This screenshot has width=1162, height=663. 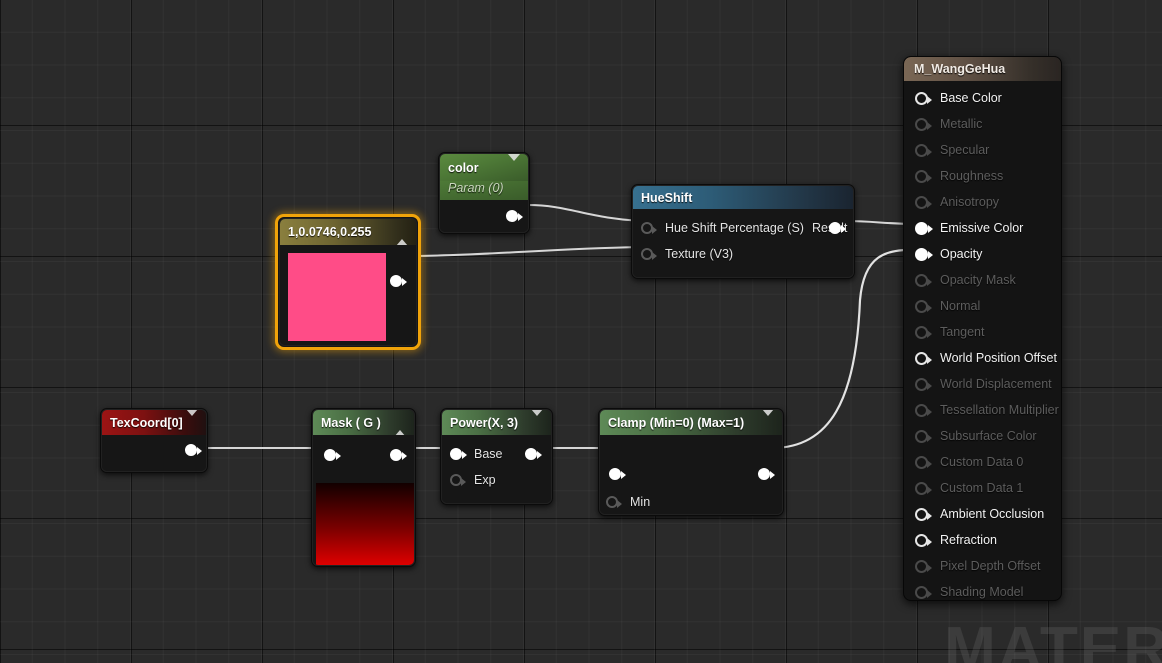 I want to click on pin-label-hue-shift-percentage: Hue Shift Percentage (S), so click(x=734, y=228).